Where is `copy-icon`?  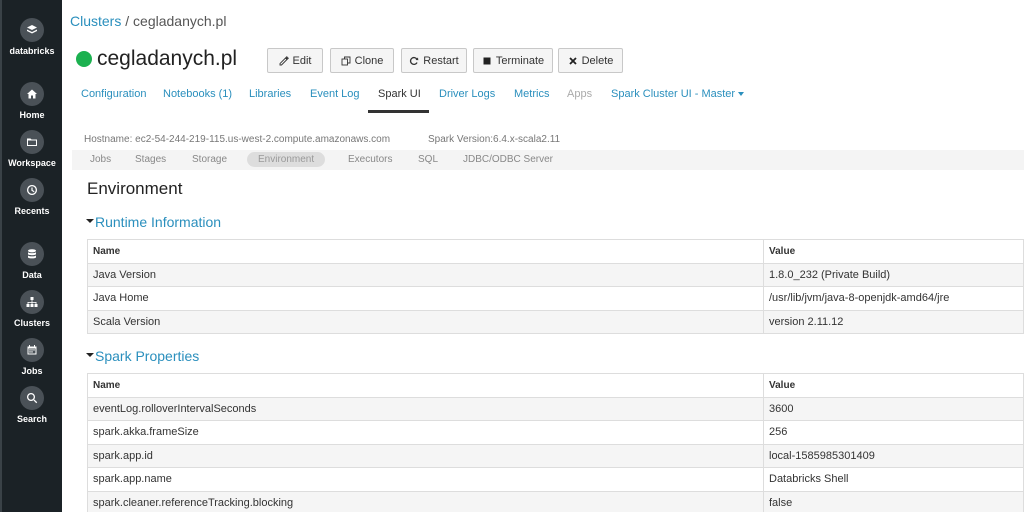 copy-icon is located at coordinates (346, 61).